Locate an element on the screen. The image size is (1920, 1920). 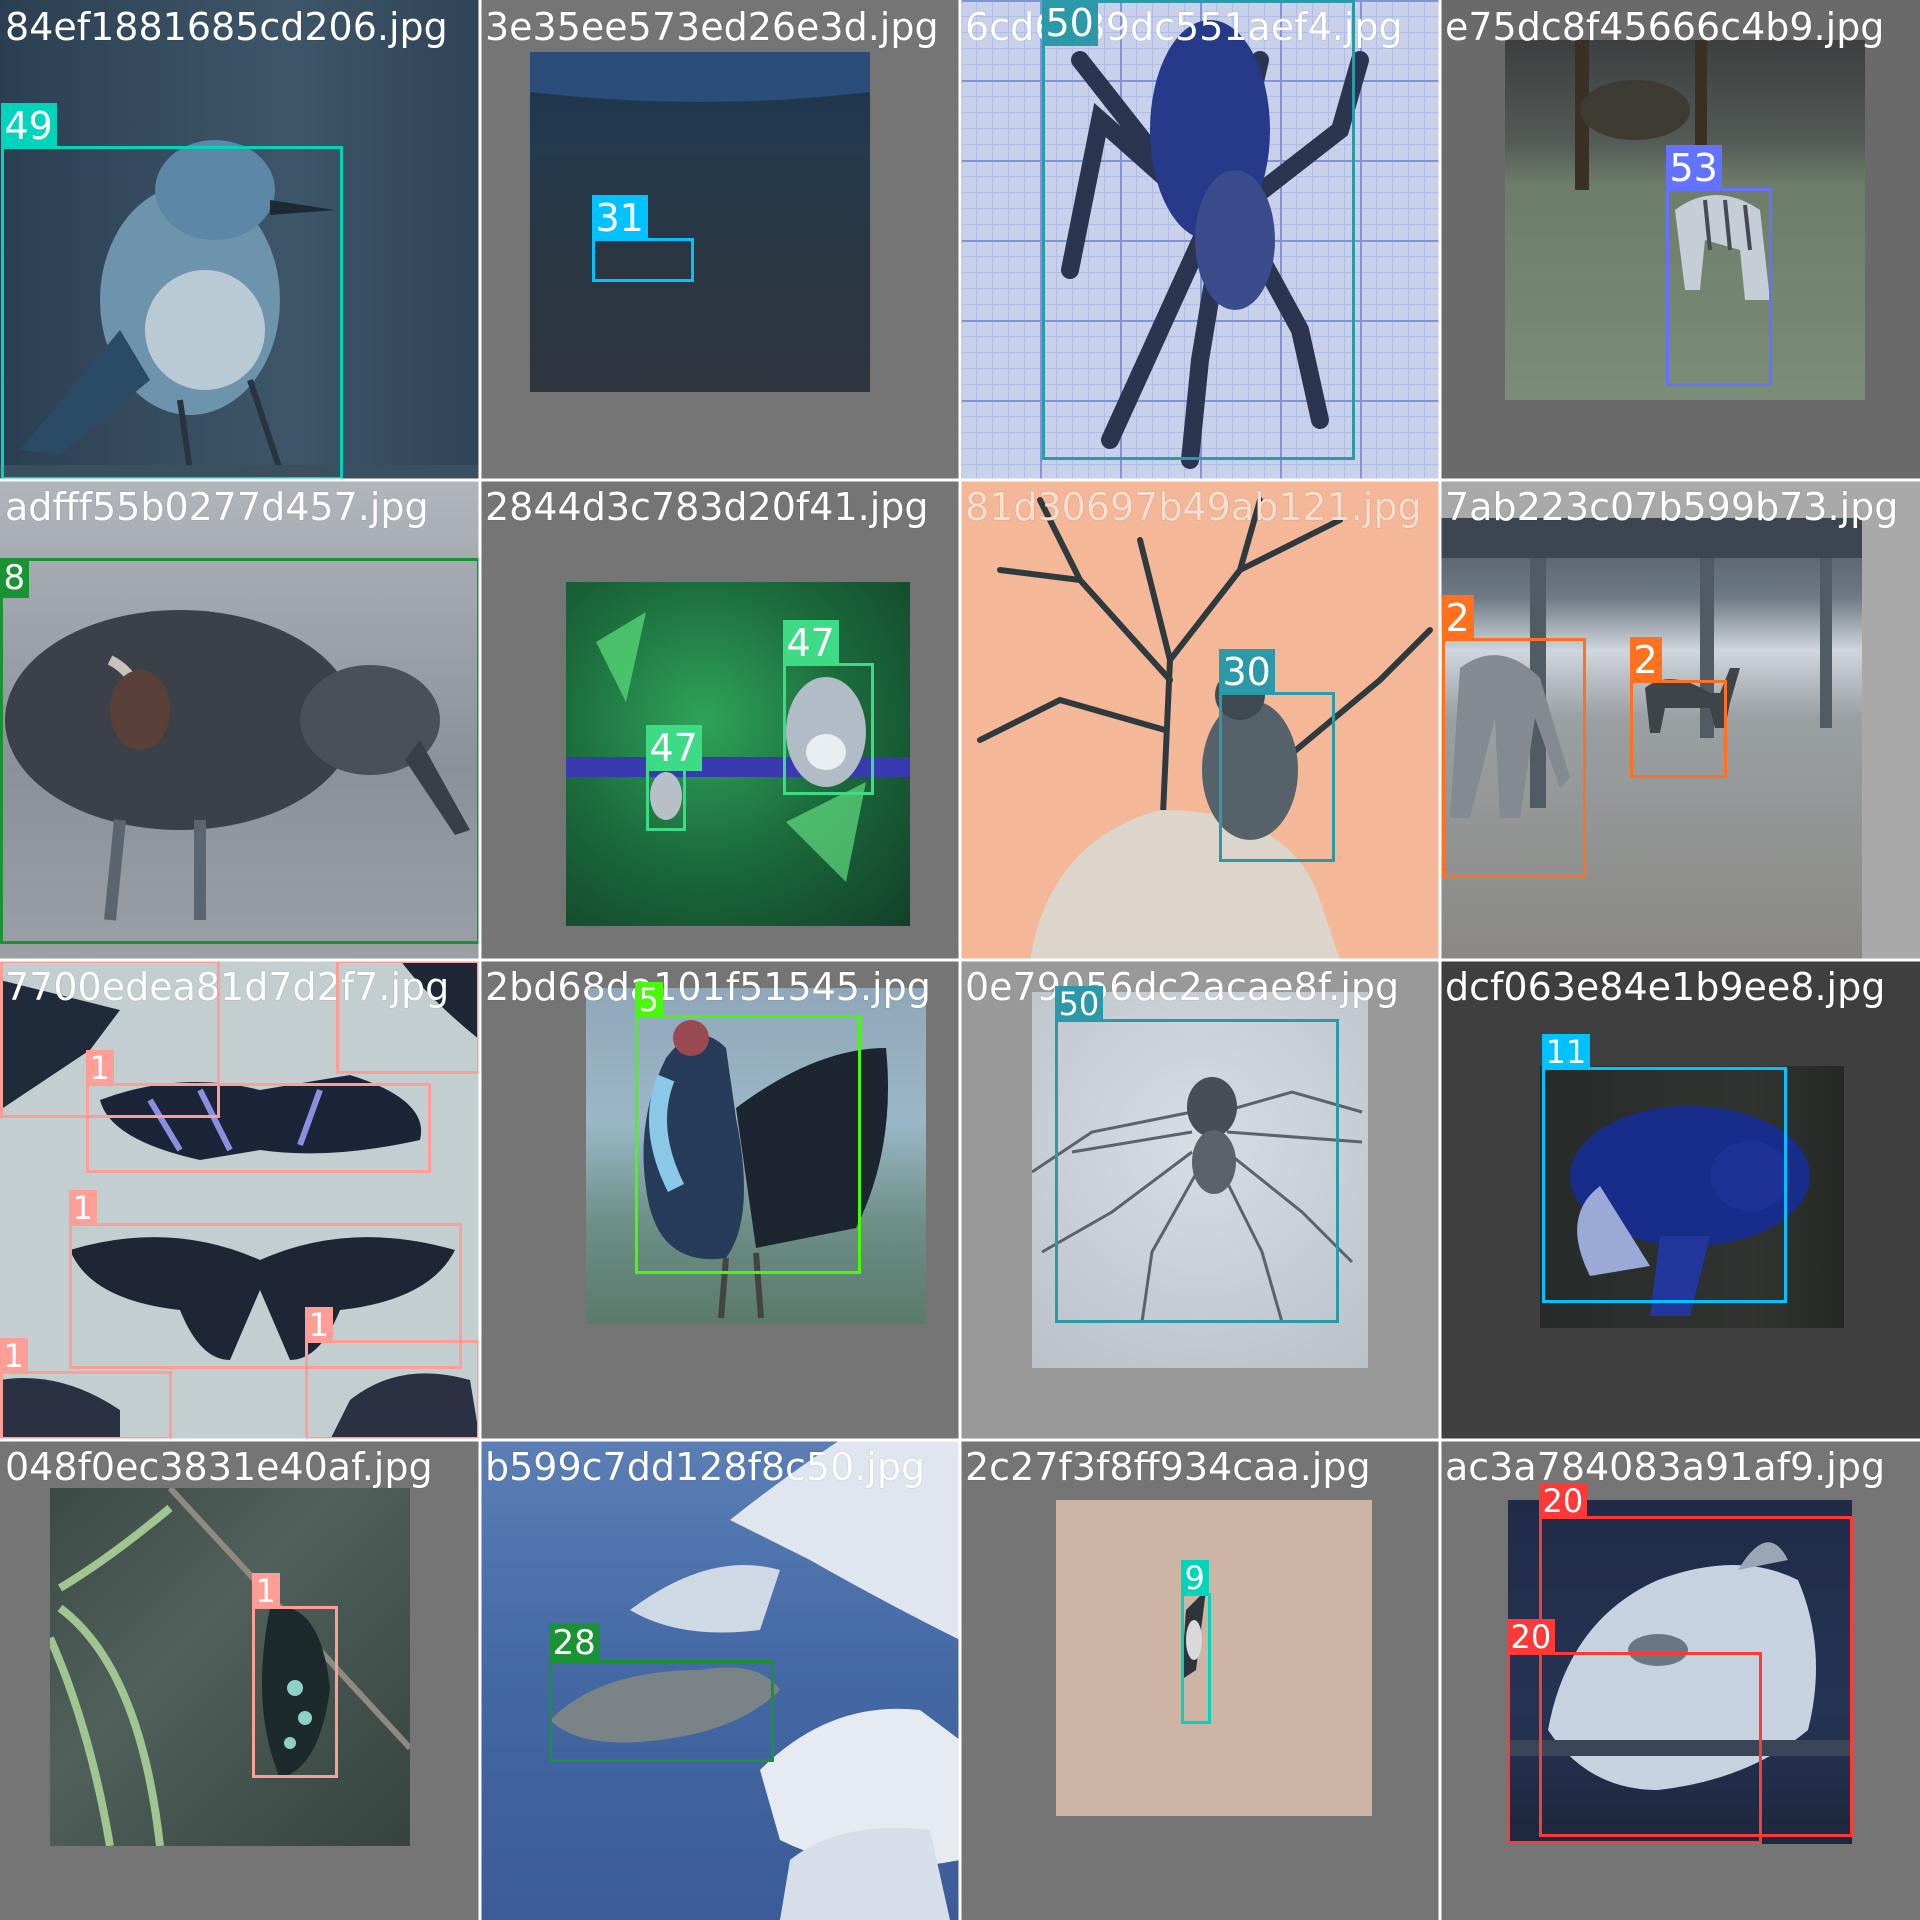
tile-15: ac3a784083a91af9.jpg 20 20 is located at coordinates (1680, 1680).